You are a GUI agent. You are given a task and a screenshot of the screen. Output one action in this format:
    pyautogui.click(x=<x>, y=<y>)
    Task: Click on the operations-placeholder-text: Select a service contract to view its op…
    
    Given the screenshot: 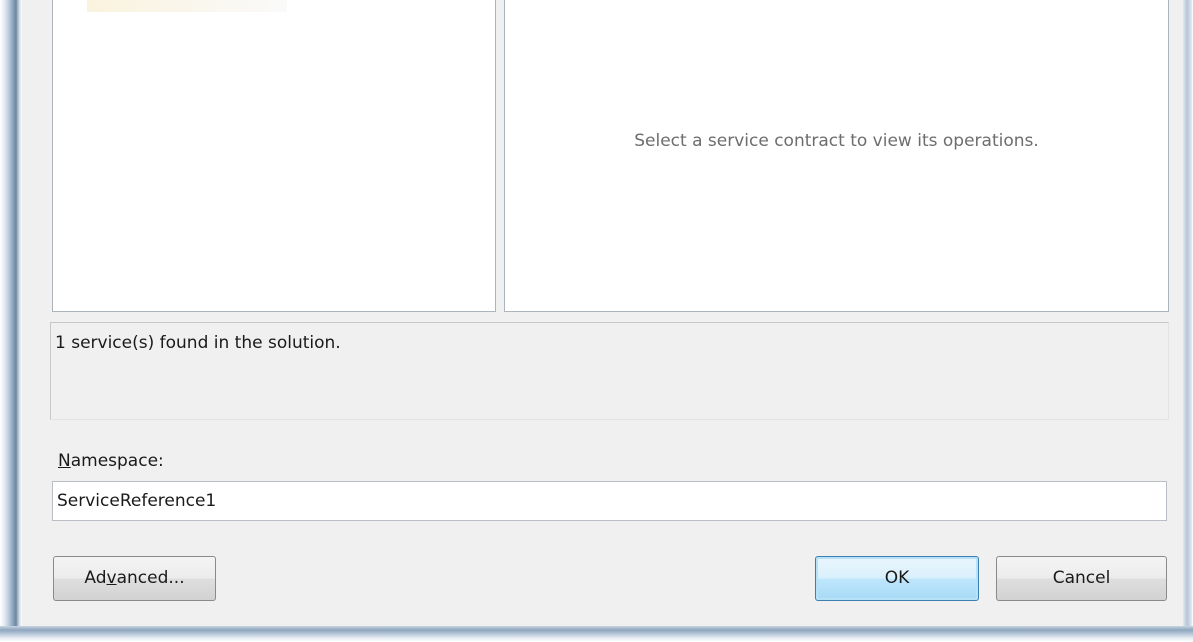 What is the action you would take?
    pyautogui.click(x=836, y=141)
    